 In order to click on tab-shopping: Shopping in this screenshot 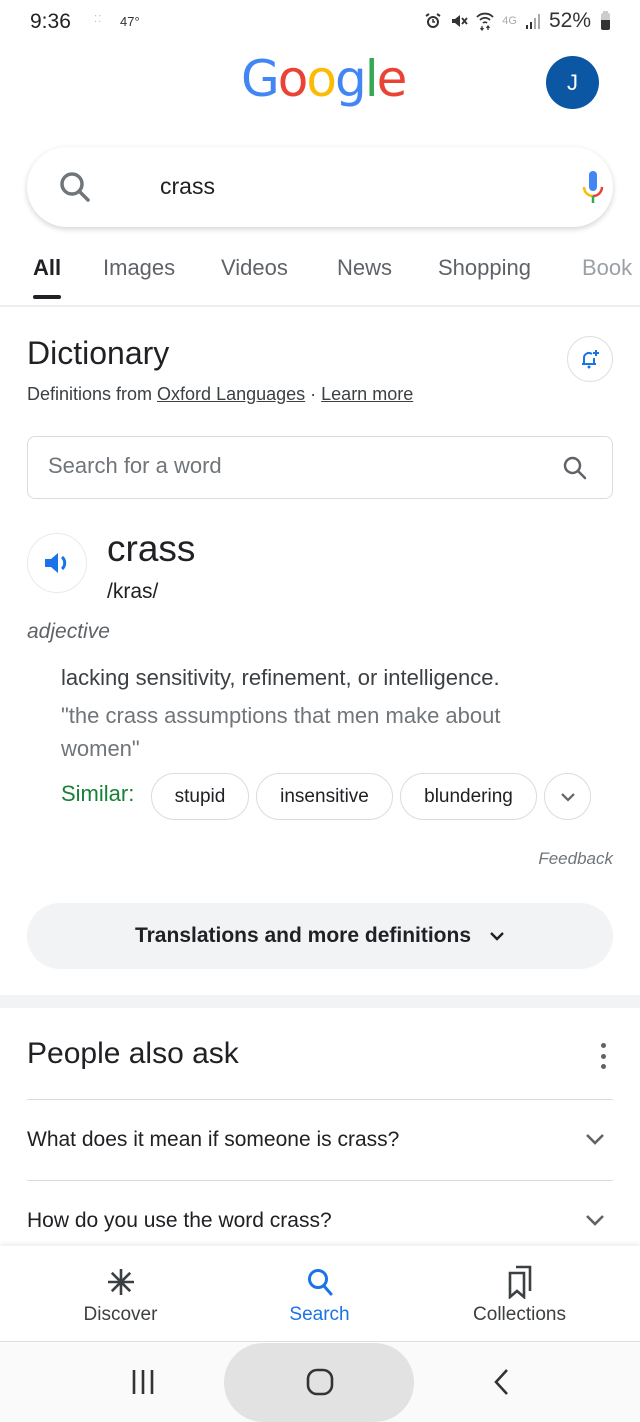, I will do `click(484, 268)`.